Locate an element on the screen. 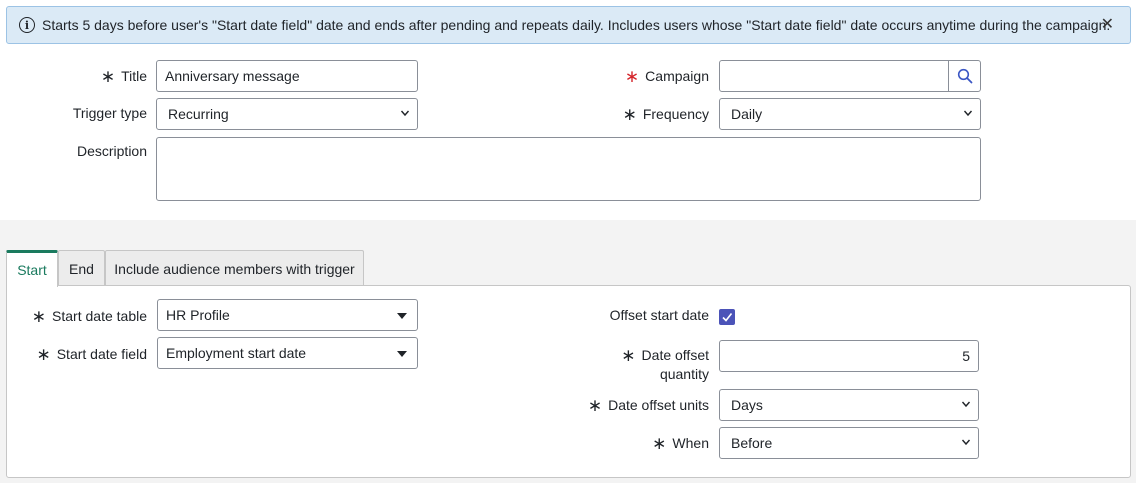 The height and width of the screenshot is (483, 1136). campaign-label-text: Campaign is located at coordinates (677, 76).